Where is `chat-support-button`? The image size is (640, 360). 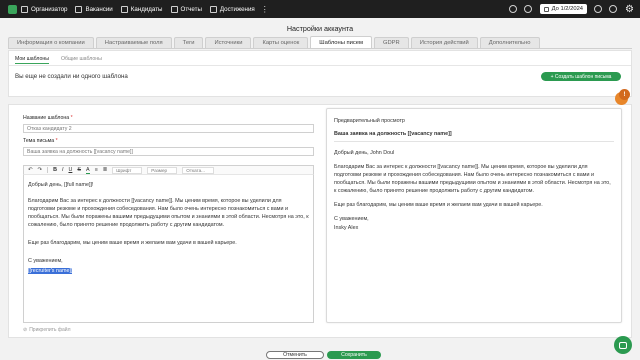 chat-support-button is located at coordinates (623, 345).